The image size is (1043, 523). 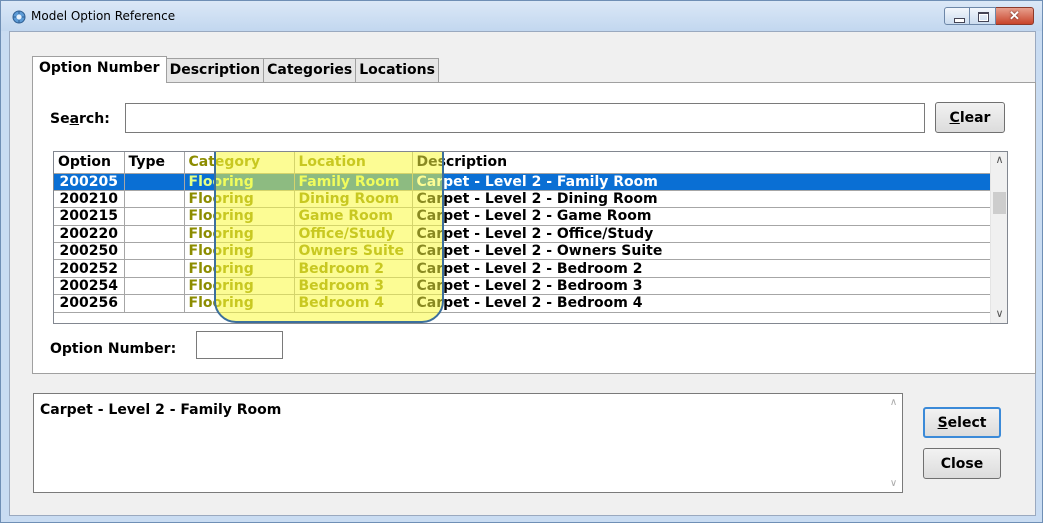 What do you see at coordinates (702, 251) in the screenshot?
I see `description-cell: Carpet - Level 2 - Owners Suite` at bounding box center [702, 251].